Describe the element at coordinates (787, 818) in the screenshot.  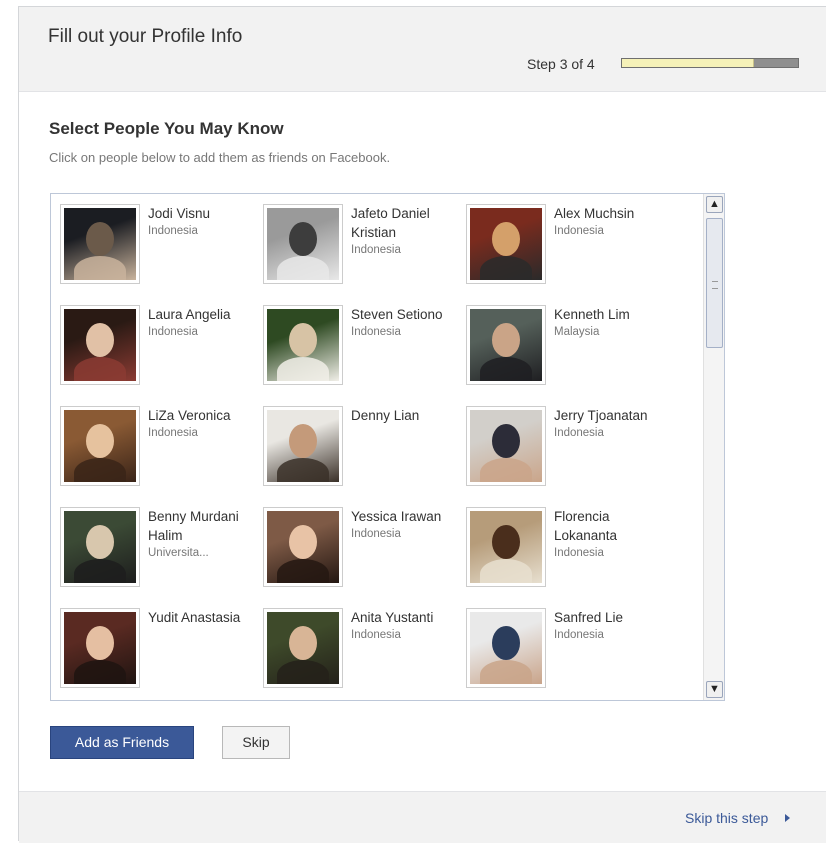
I see `arrow-right-icon` at that location.